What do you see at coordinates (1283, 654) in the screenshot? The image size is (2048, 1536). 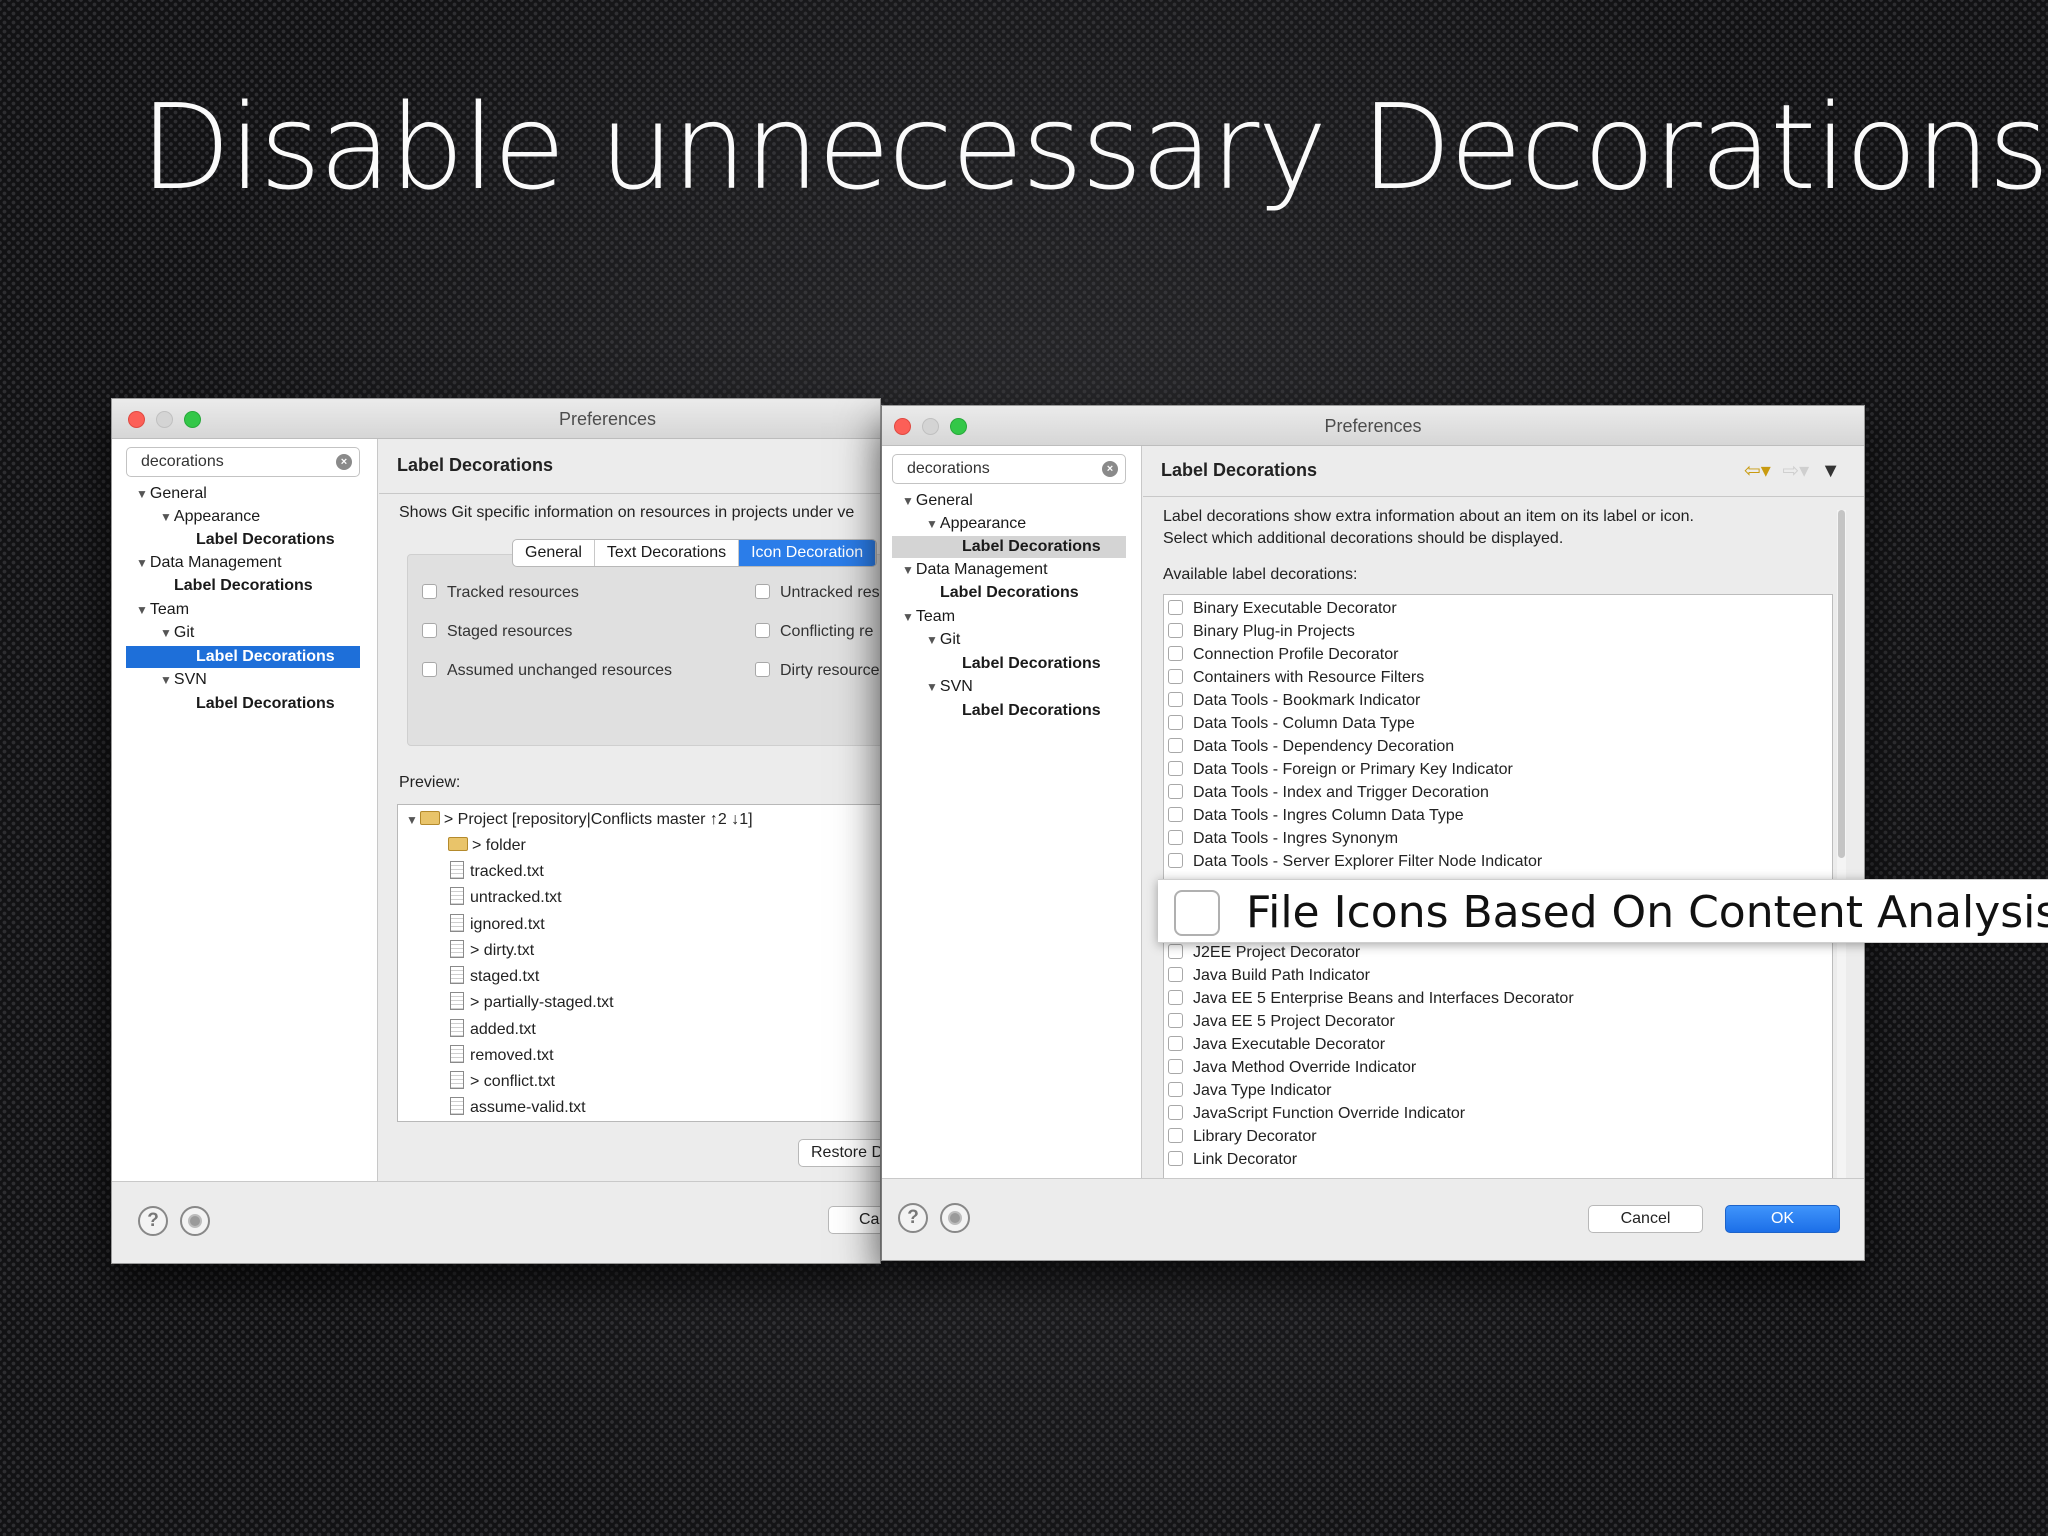 I see `list-item: Connection Profile Decorator` at bounding box center [1283, 654].